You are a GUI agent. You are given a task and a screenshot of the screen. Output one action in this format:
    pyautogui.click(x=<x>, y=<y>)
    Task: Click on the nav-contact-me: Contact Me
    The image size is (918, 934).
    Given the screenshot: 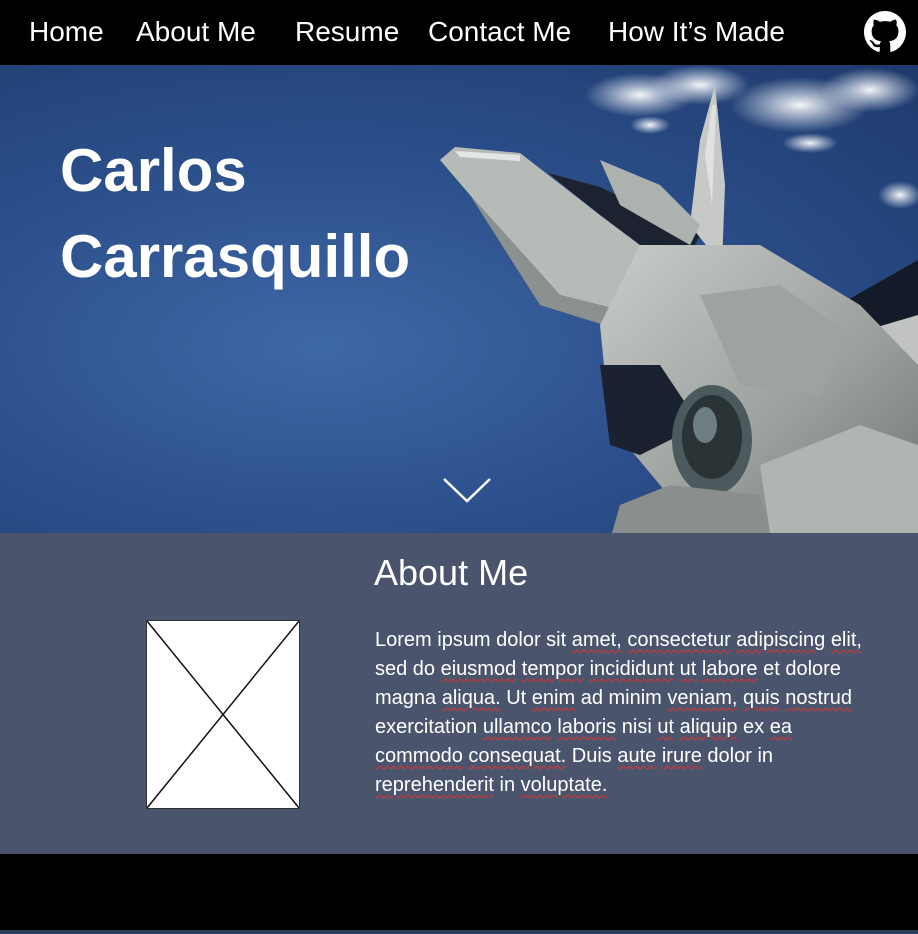 What is the action you would take?
    pyautogui.click(x=499, y=32)
    